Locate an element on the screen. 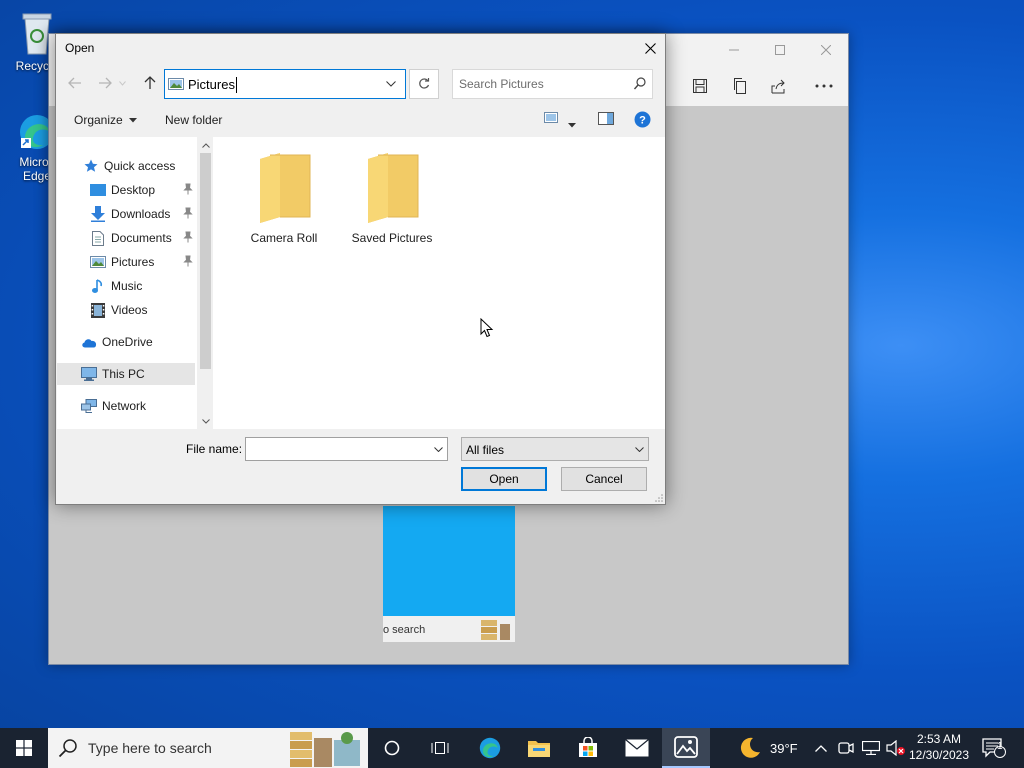 This screenshot has width=1024, height=768. forward-button is located at coordinates (105, 83).